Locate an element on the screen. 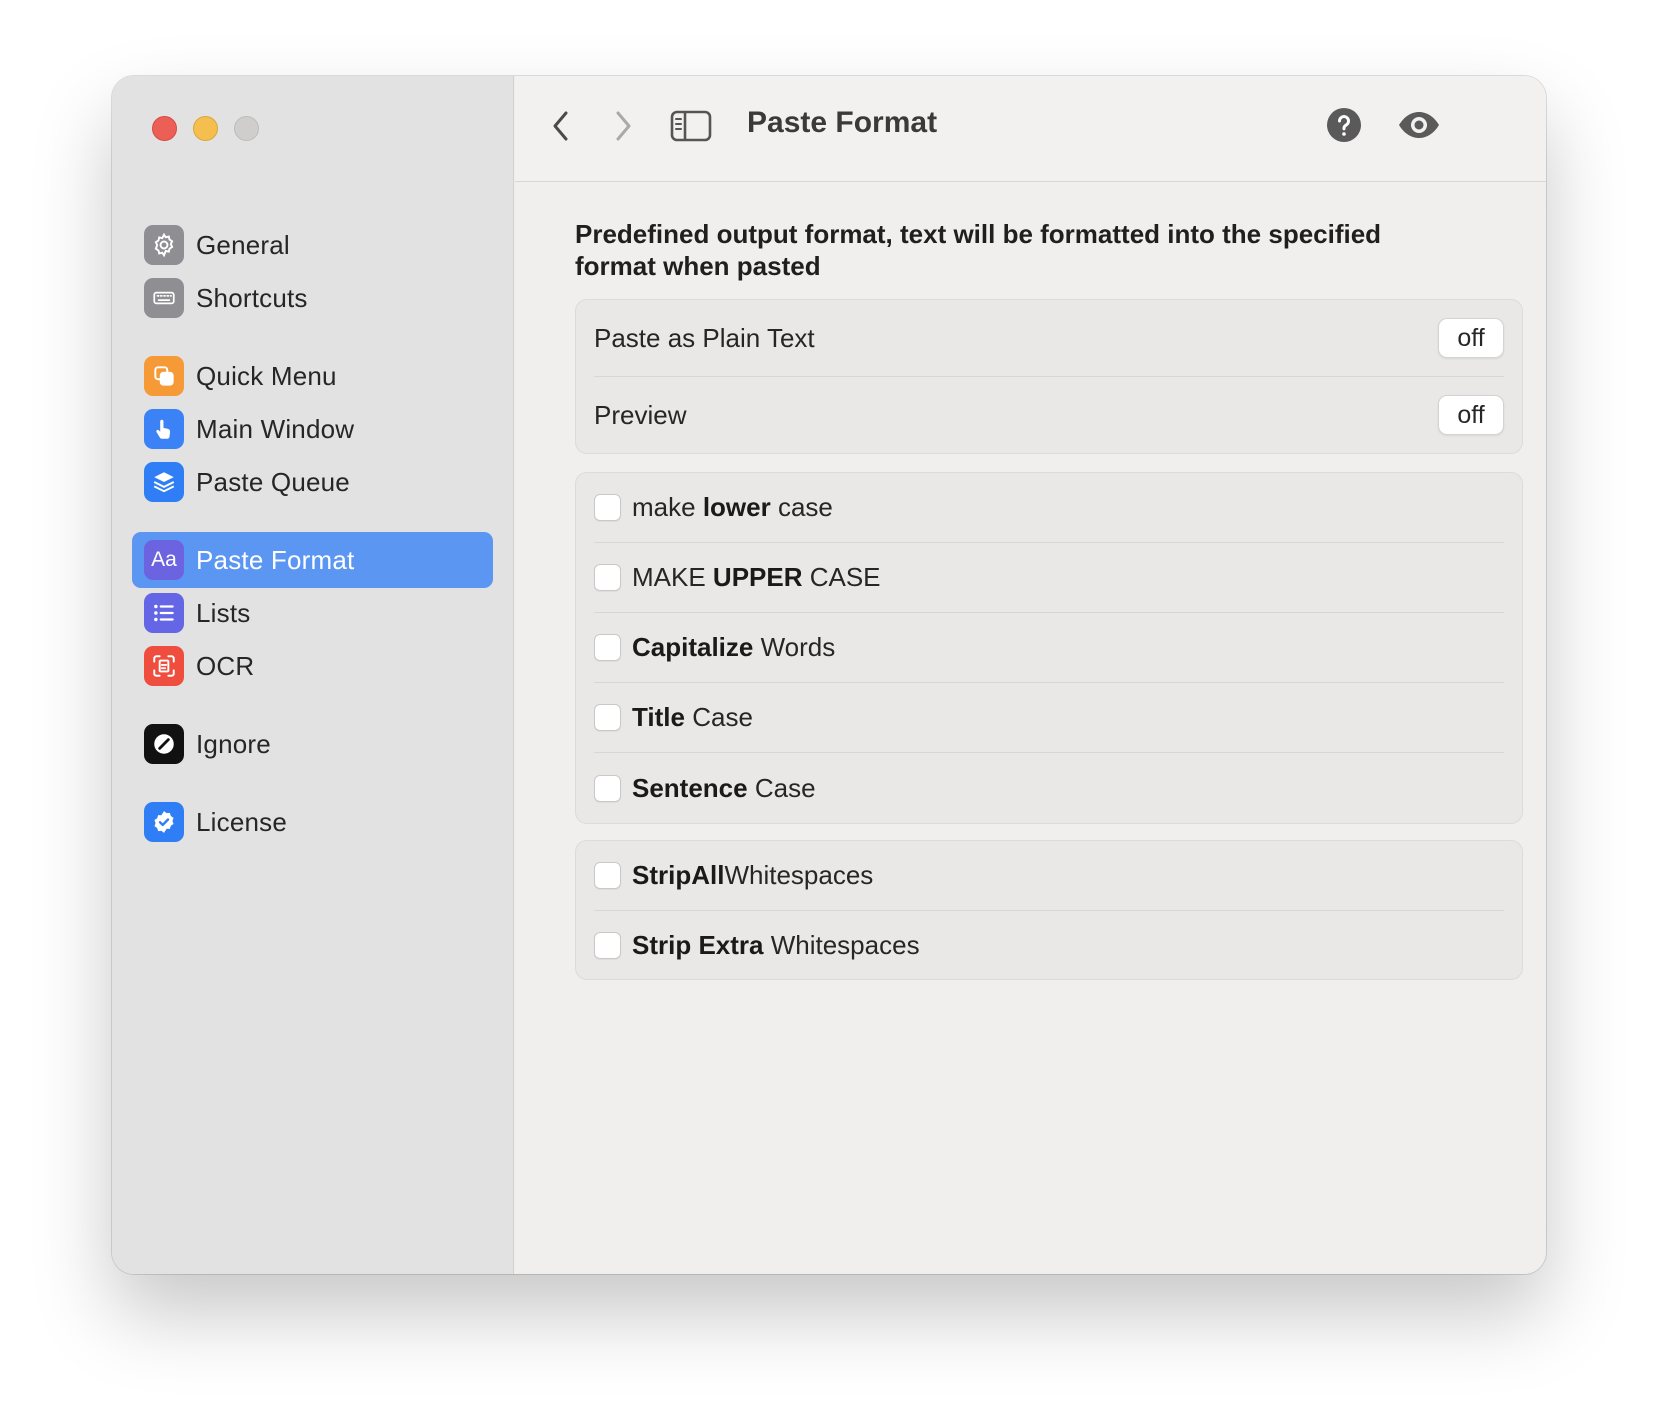  layers-icon is located at coordinates (164, 482).